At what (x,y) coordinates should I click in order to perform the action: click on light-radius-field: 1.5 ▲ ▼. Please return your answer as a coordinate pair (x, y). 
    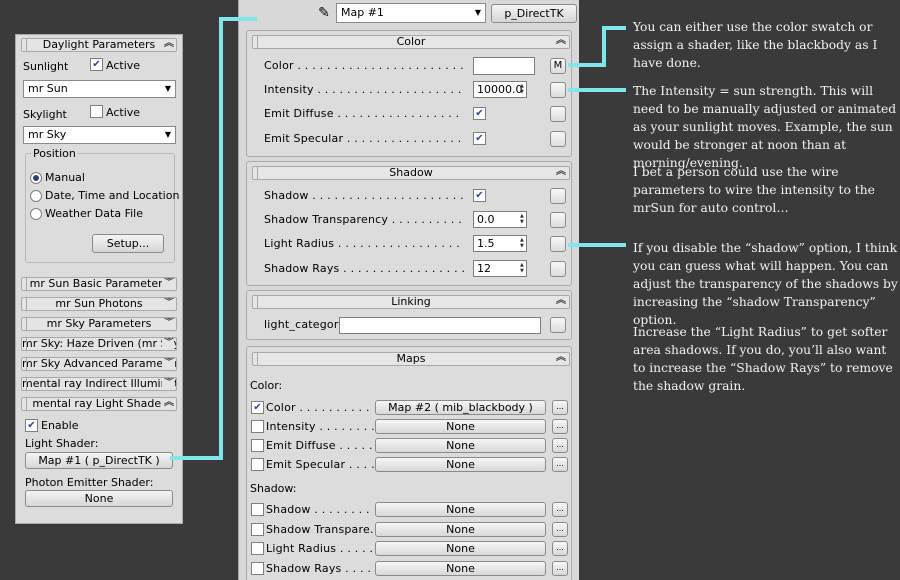
    Looking at the image, I should click on (500, 243).